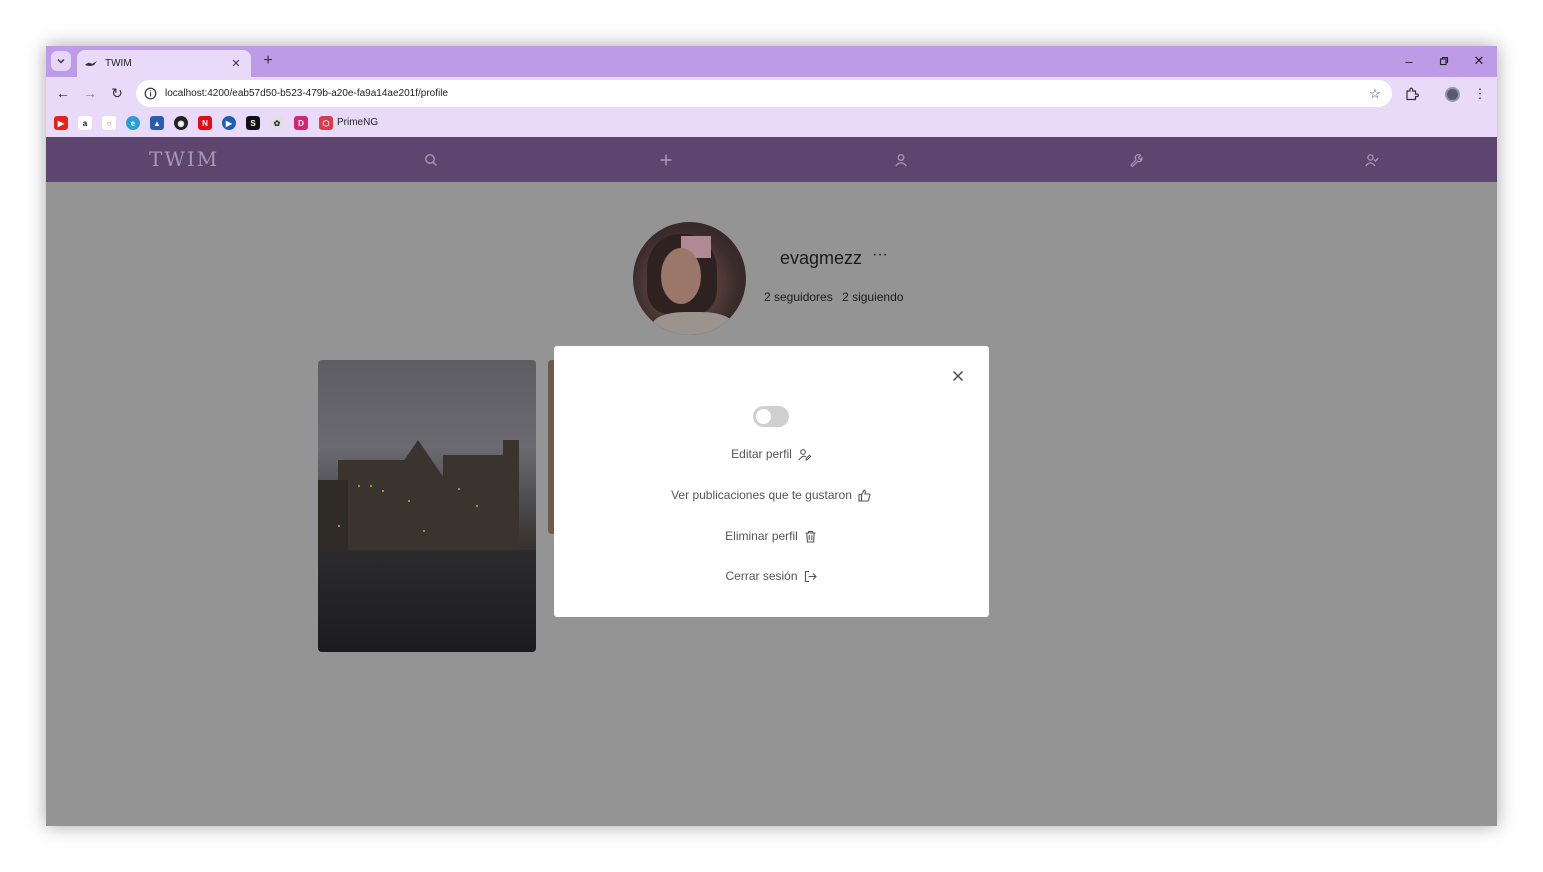 This screenshot has height=872, width=1543. Describe the element at coordinates (268, 61) in the screenshot. I see `new-tab-button: +` at that location.